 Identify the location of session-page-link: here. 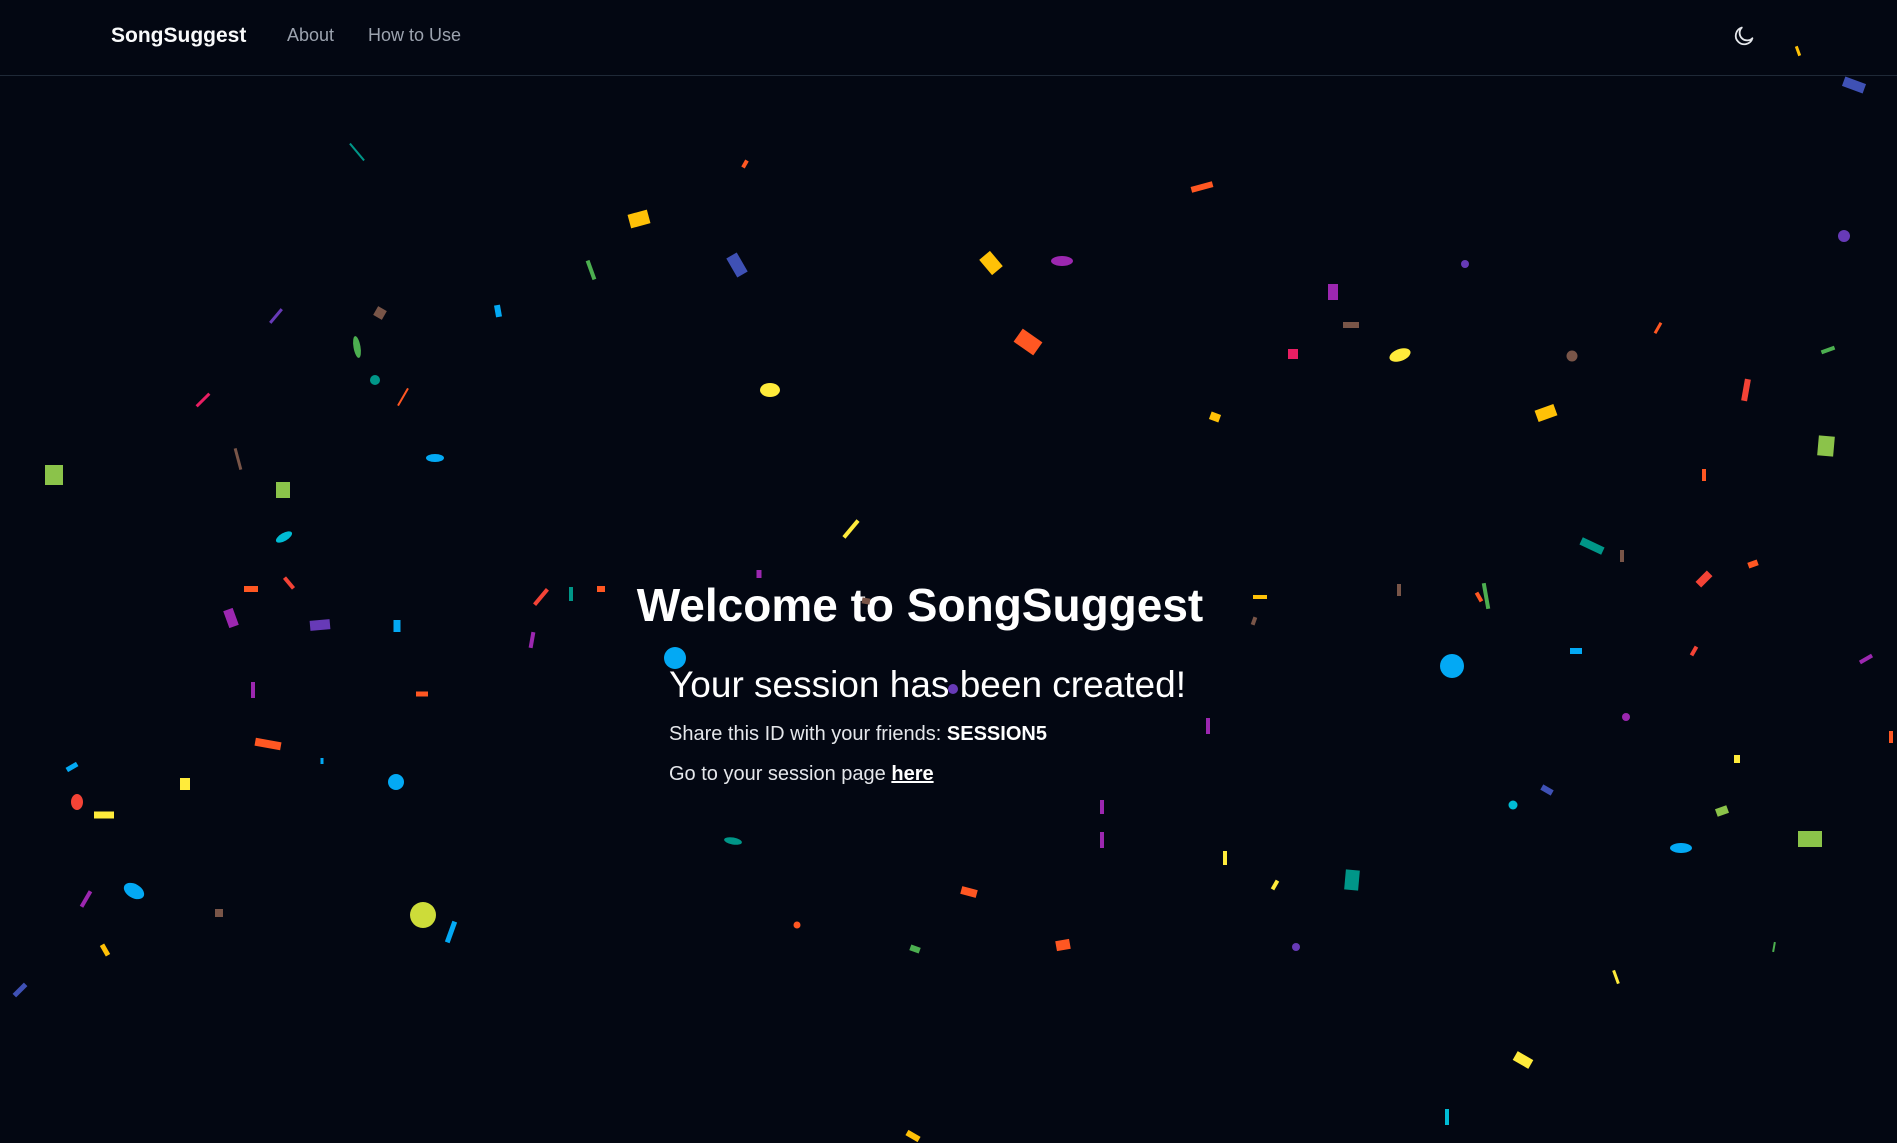
(912, 774).